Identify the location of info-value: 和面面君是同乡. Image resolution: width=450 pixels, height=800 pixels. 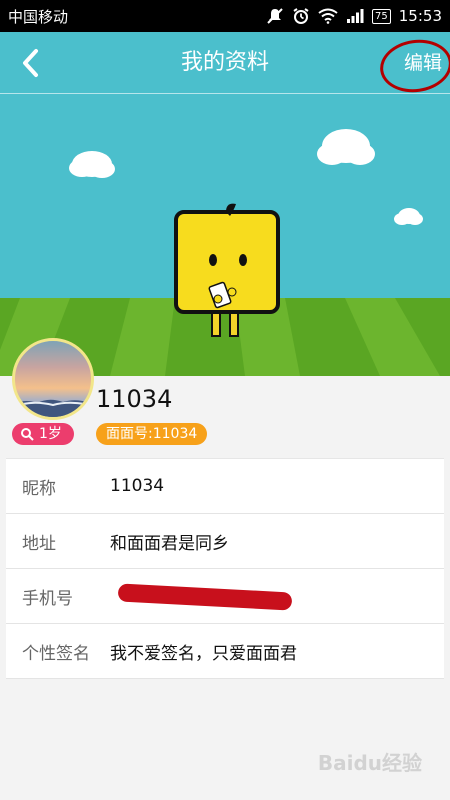
(169, 543).